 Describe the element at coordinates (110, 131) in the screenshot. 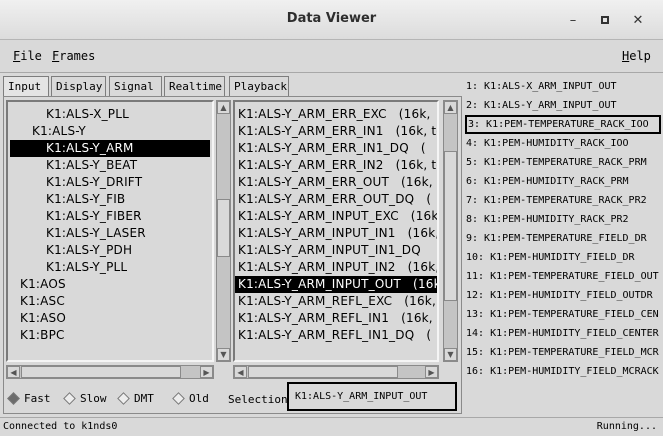

I see `tree-item: K1:ALS-Y` at that location.